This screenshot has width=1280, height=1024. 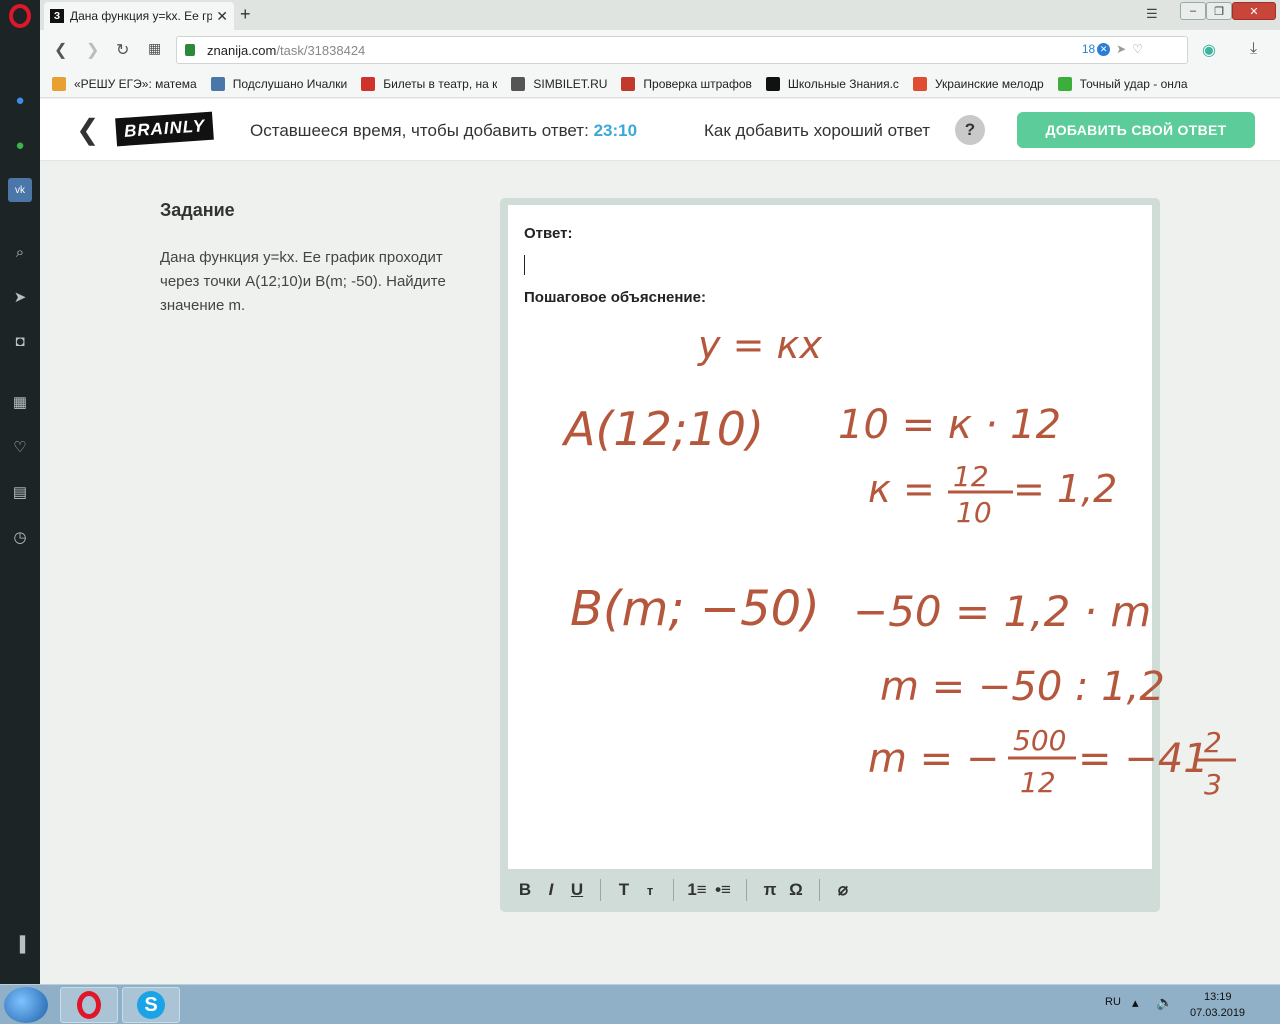 What do you see at coordinates (245, 14) in the screenshot?
I see `new-tab-icon: +` at bounding box center [245, 14].